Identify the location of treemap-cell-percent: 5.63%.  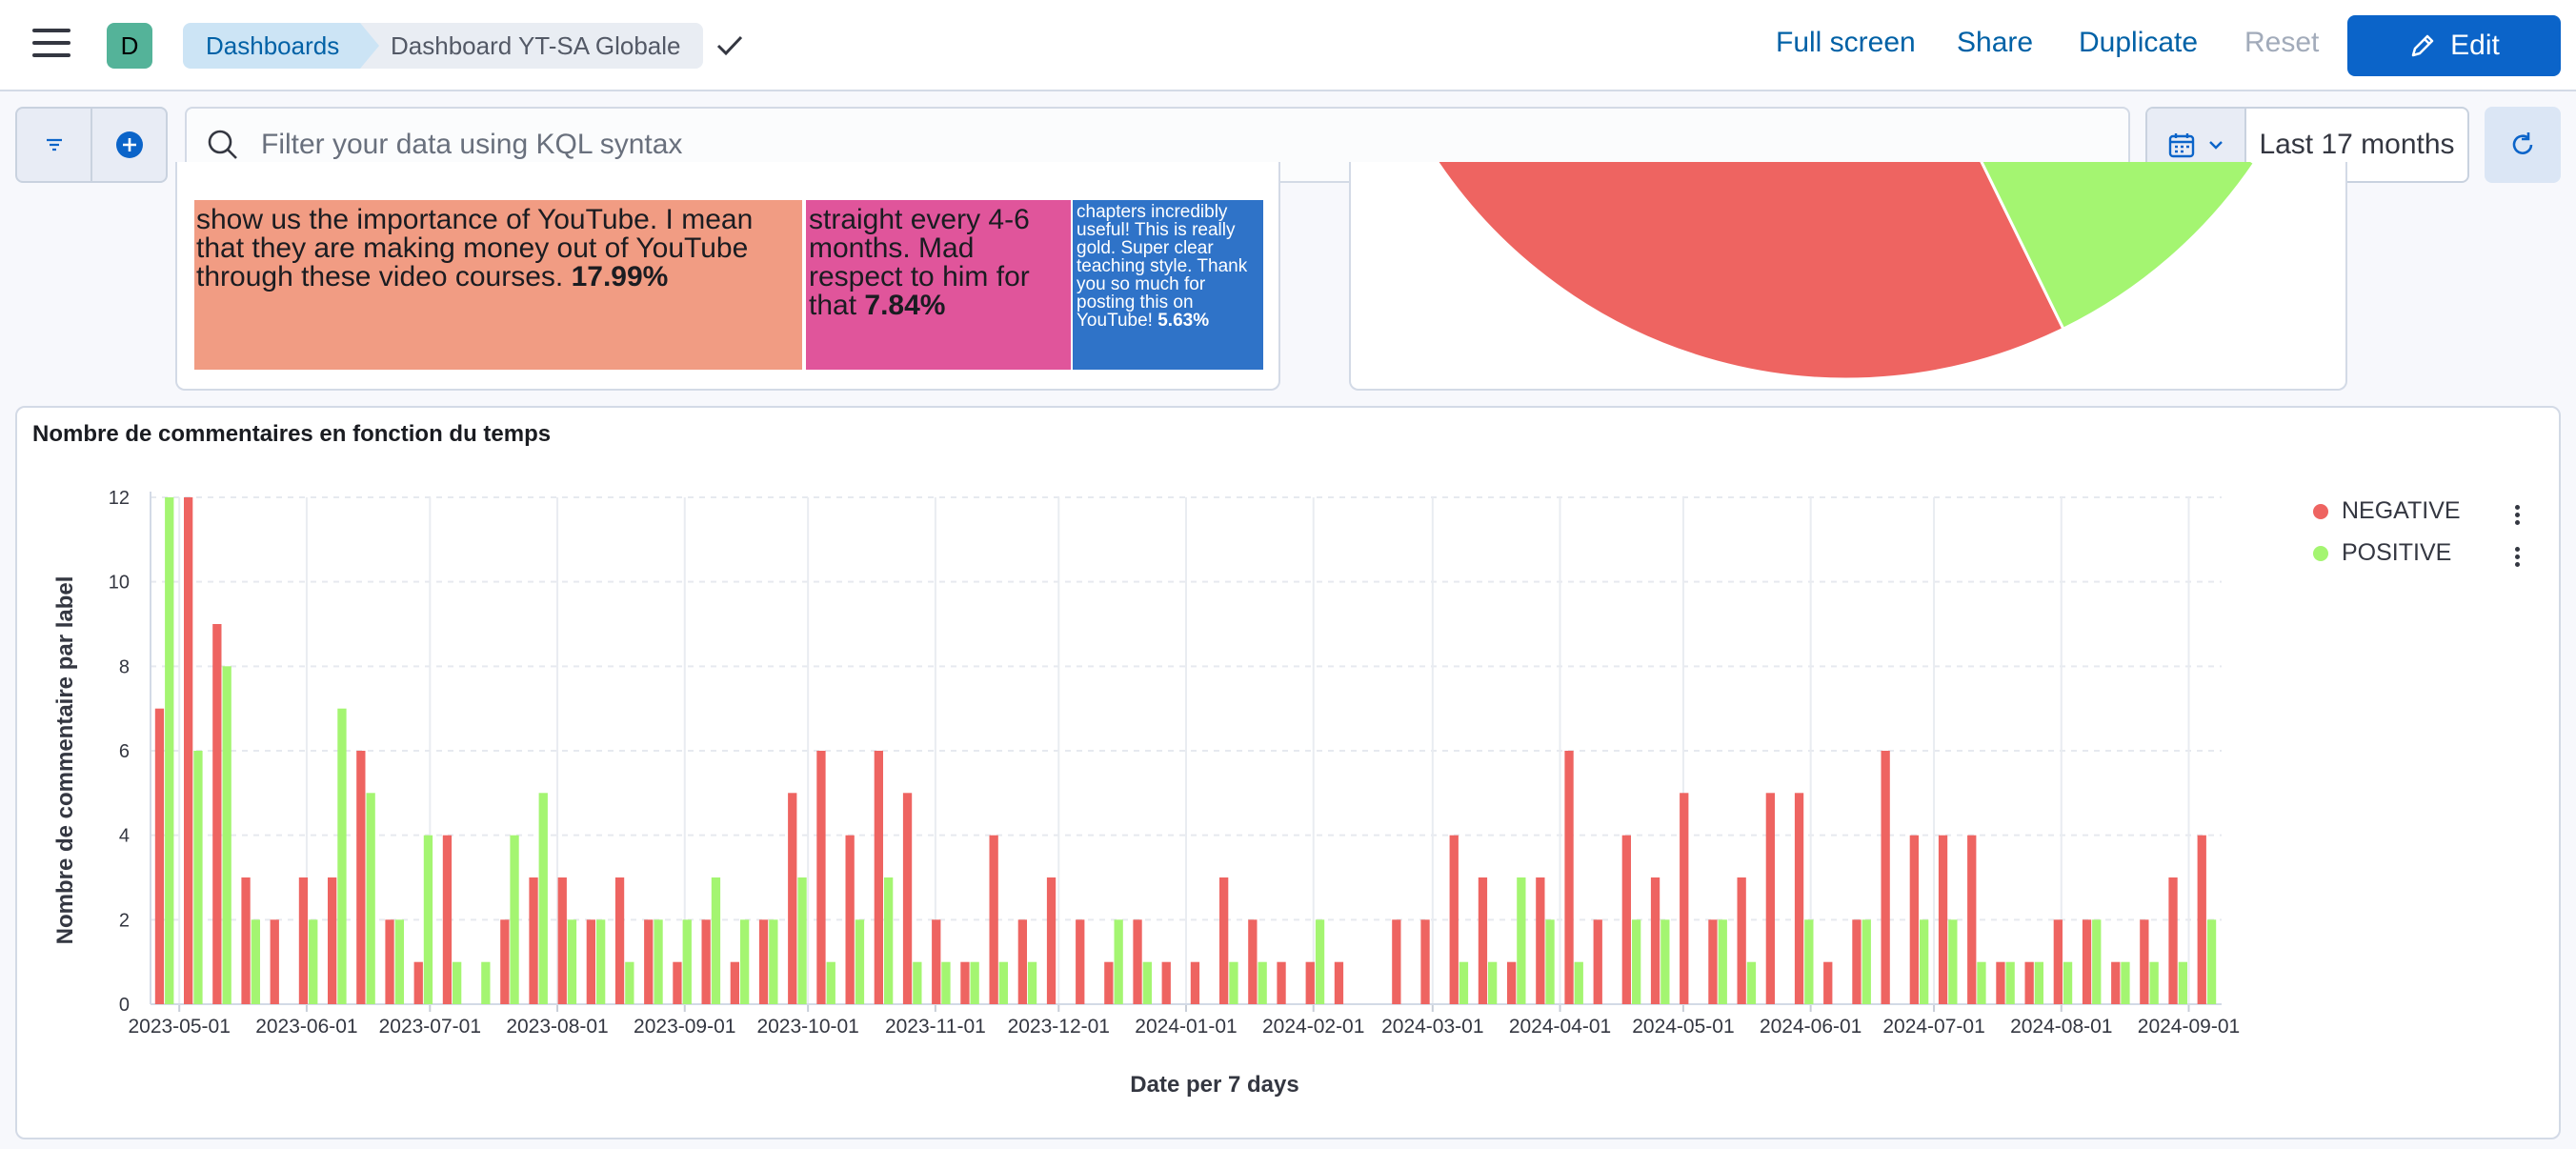
(1183, 321).